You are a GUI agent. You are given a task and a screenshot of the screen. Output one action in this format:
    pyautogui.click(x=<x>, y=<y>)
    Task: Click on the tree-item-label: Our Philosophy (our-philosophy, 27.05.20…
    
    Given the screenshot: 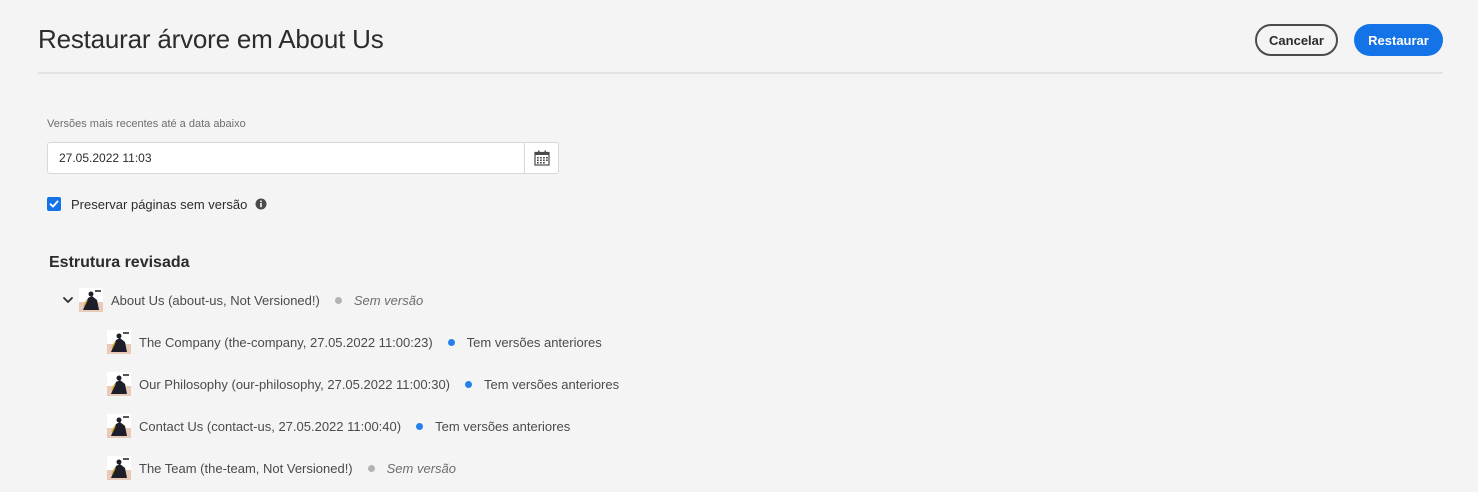 What is the action you would take?
    pyautogui.click(x=294, y=384)
    